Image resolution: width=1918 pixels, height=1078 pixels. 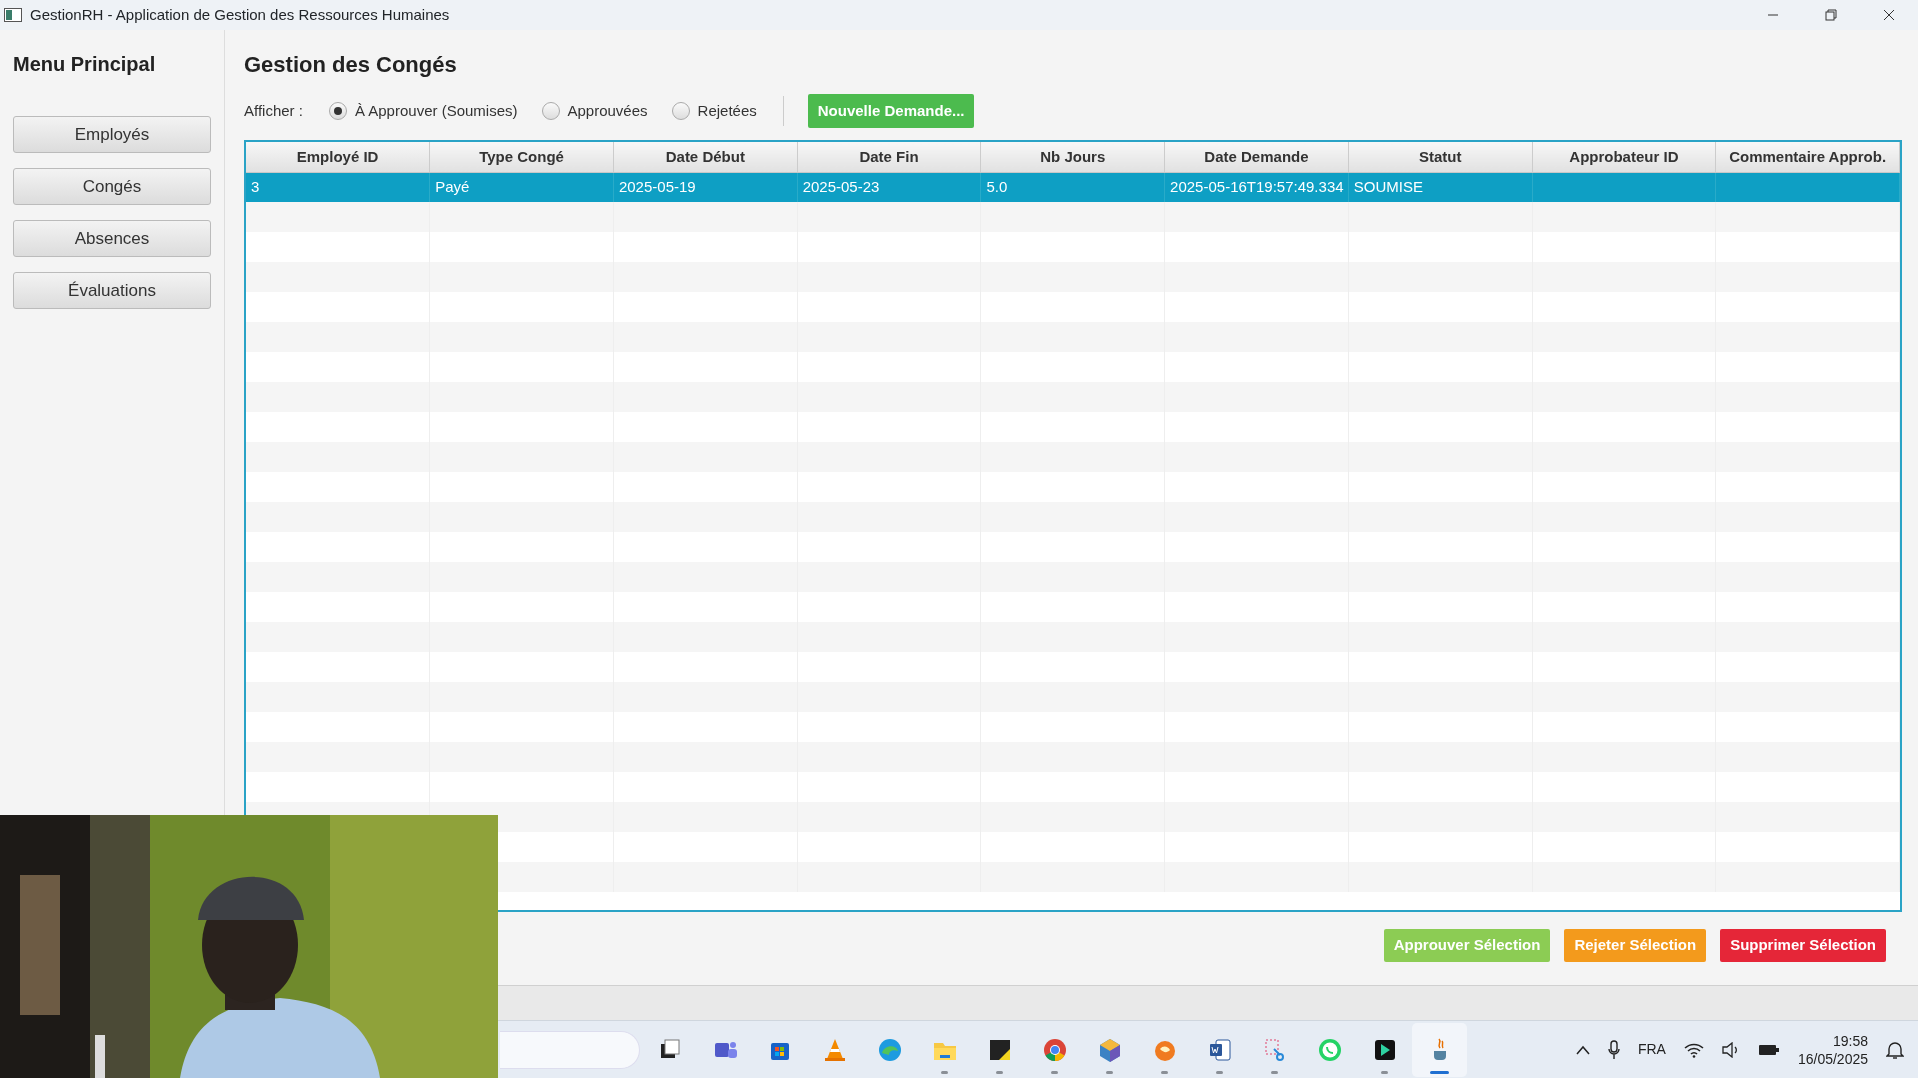 What do you see at coordinates (889, 157) in the screenshot?
I see `column-header: Date Fin` at bounding box center [889, 157].